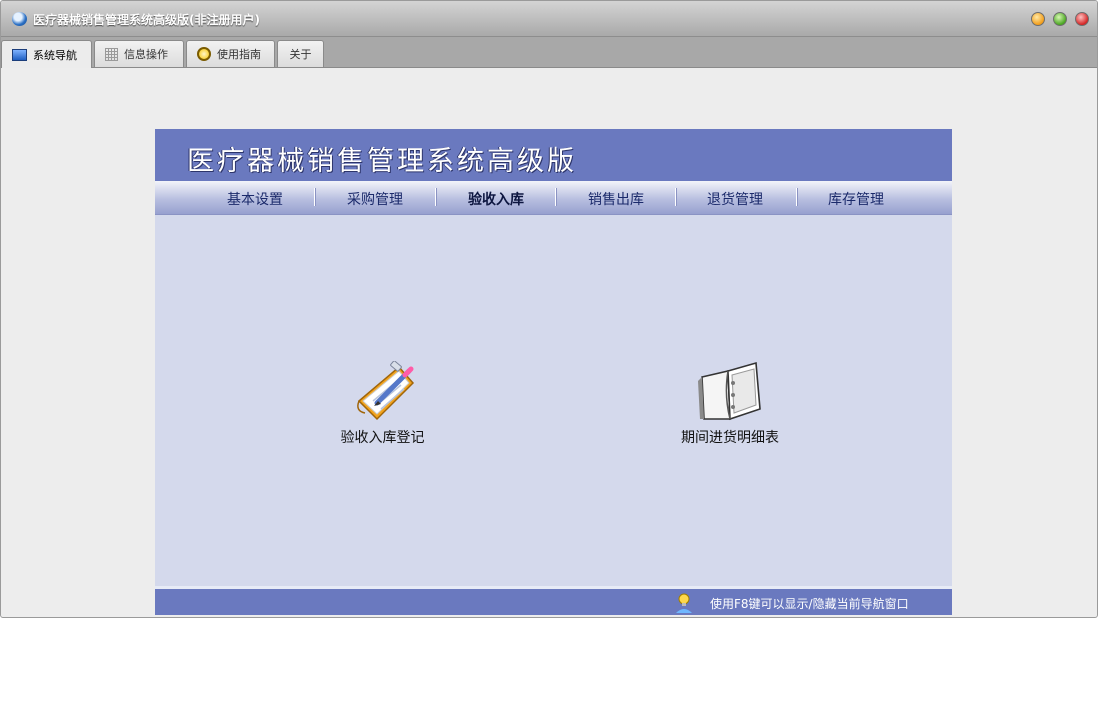 This screenshot has width=1098, height=719. Describe the element at coordinates (549, 52) in the screenshot. I see `tab-bar: 系统导航 信息操作 使用指南 关于` at that location.